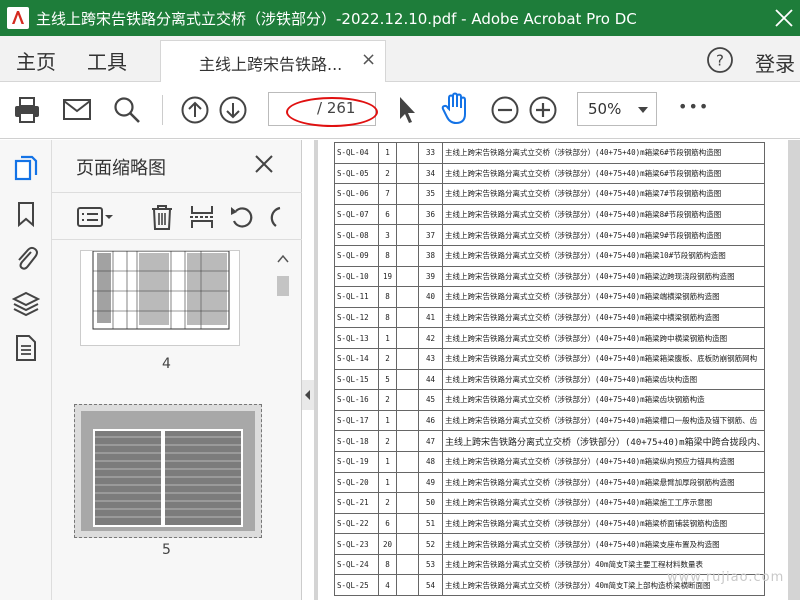 This screenshot has height=600, width=800. Describe the element at coordinates (356, 338) in the screenshot. I see `drawing-code-cell: S-QL-13` at that location.